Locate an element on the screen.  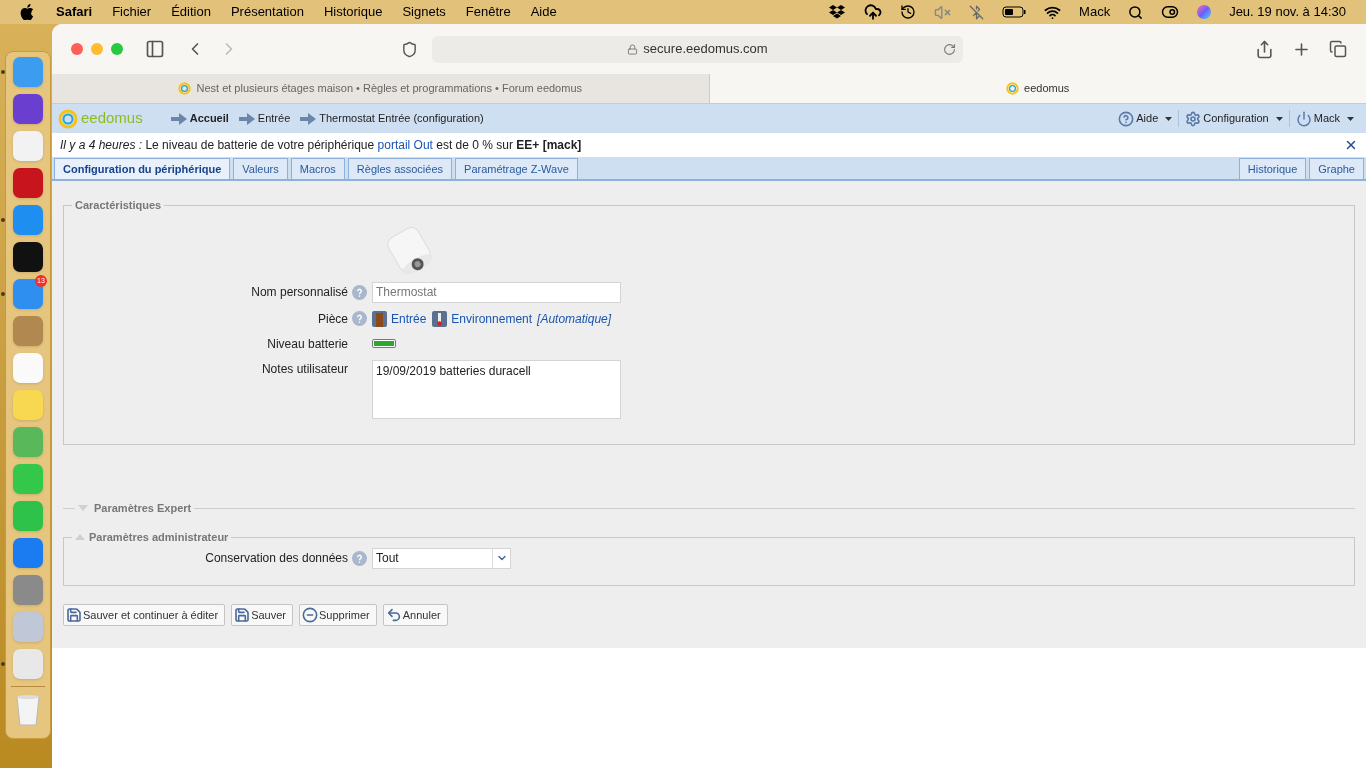
reload-icon is located at coordinates (949, 49).